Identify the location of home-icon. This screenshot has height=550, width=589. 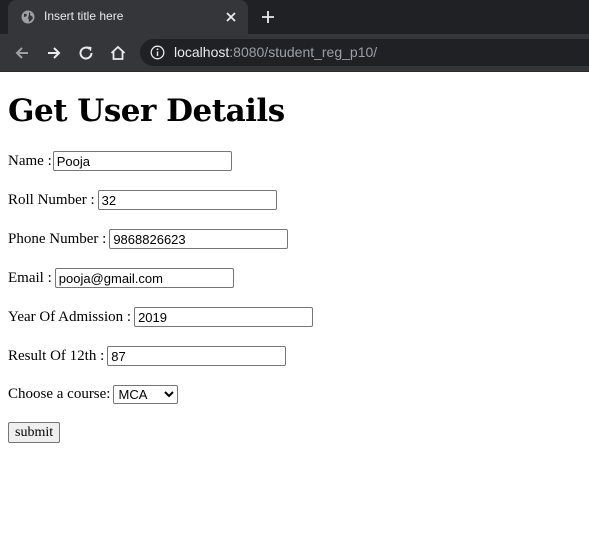
(118, 53).